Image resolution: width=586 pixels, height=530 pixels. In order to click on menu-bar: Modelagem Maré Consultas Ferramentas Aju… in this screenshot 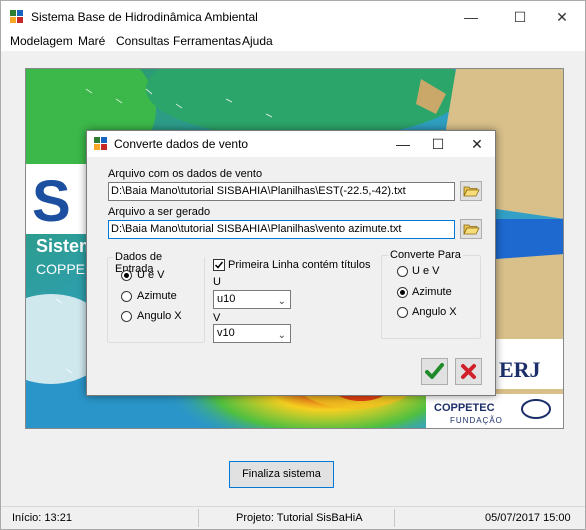, I will do `click(293, 42)`.